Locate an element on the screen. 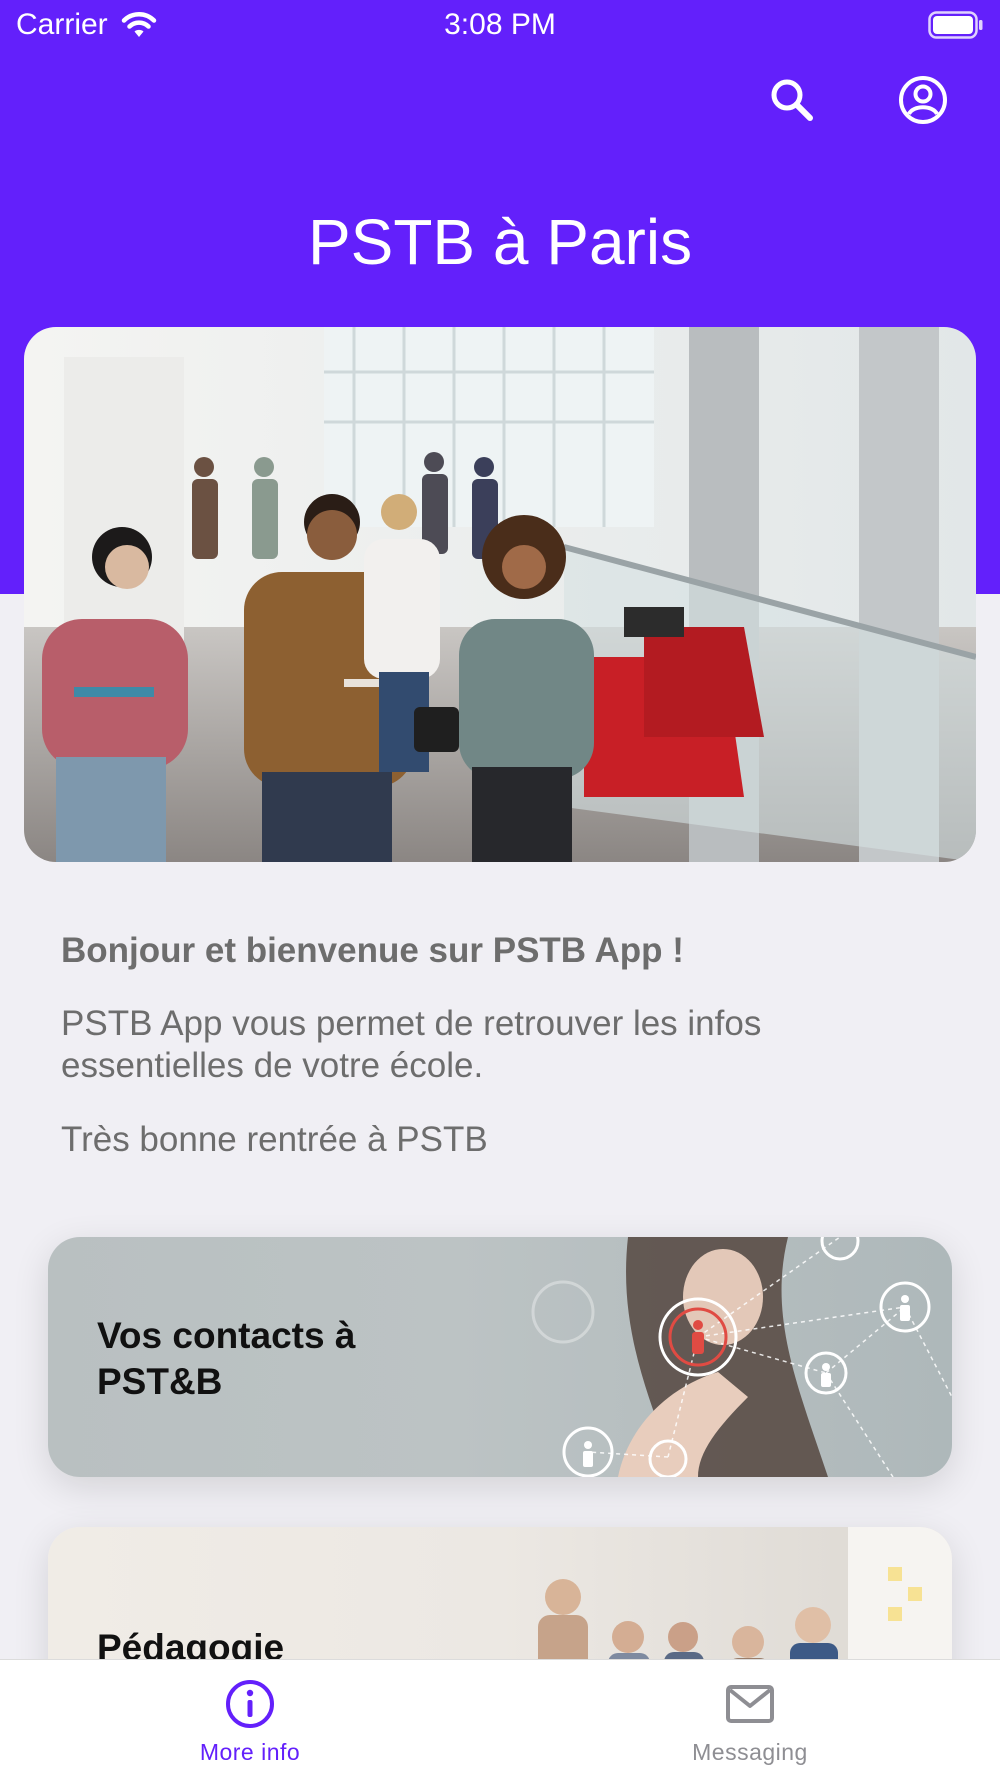  welcome-paragraph: Très bonne rentrée à PSTB is located at coordinates (274, 1139).